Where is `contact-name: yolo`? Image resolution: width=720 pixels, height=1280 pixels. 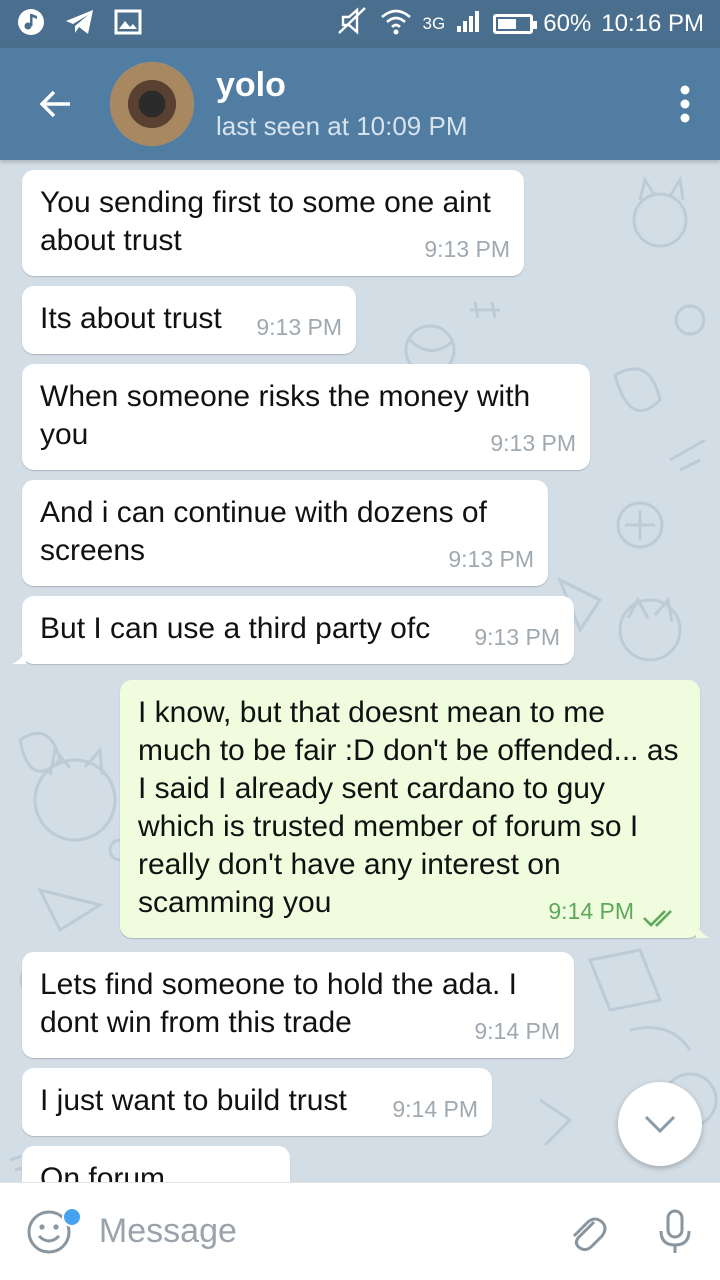
contact-name: yolo is located at coordinates (251, 85).